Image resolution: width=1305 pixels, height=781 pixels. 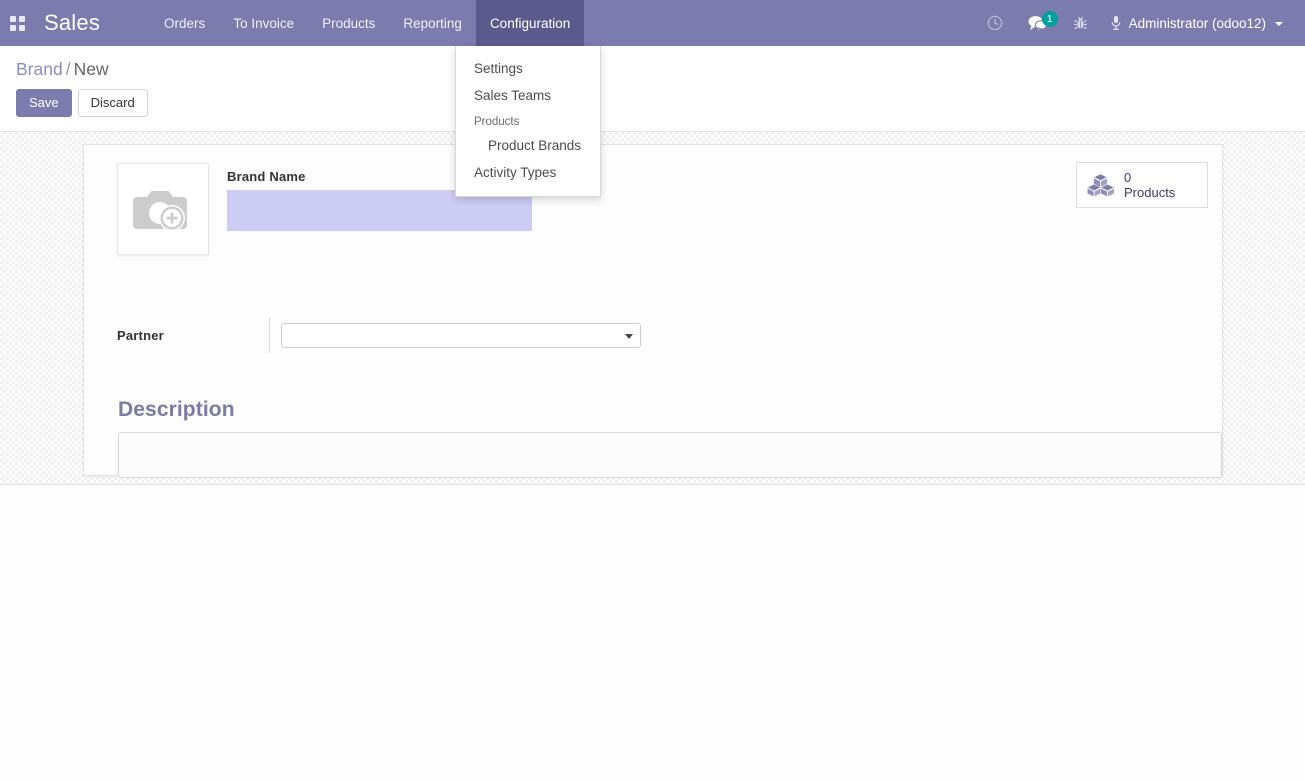 I want to click on discard-button: Discard, so click(x=112, y=103).